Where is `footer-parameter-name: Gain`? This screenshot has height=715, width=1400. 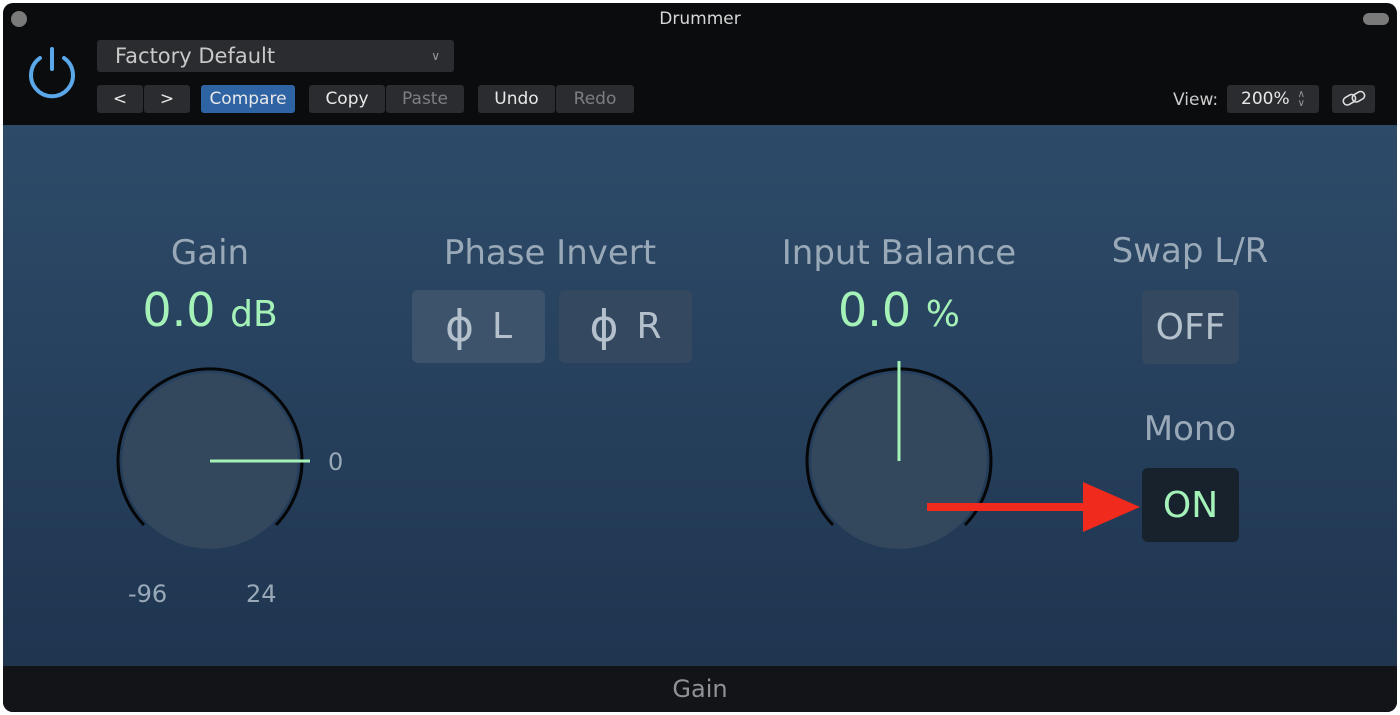 footer-parameter-name: Gain is located at coordinates (700, 689).